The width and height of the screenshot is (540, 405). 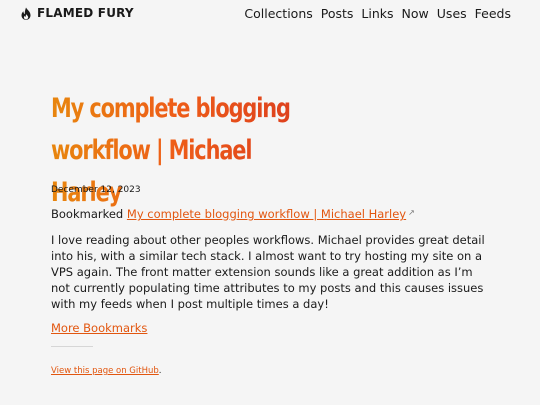 I want to click on nav-item-collections: Collections, so click(x=278, y=13).